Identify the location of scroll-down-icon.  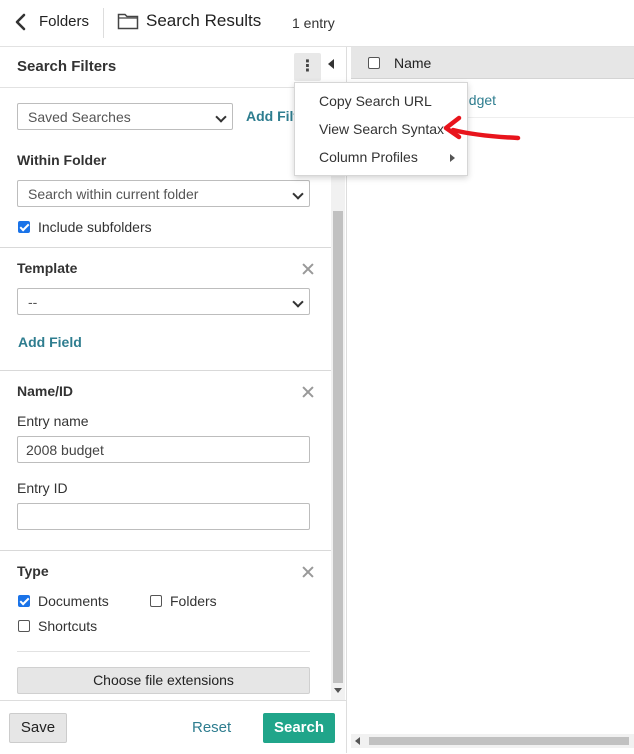
(338, 690).